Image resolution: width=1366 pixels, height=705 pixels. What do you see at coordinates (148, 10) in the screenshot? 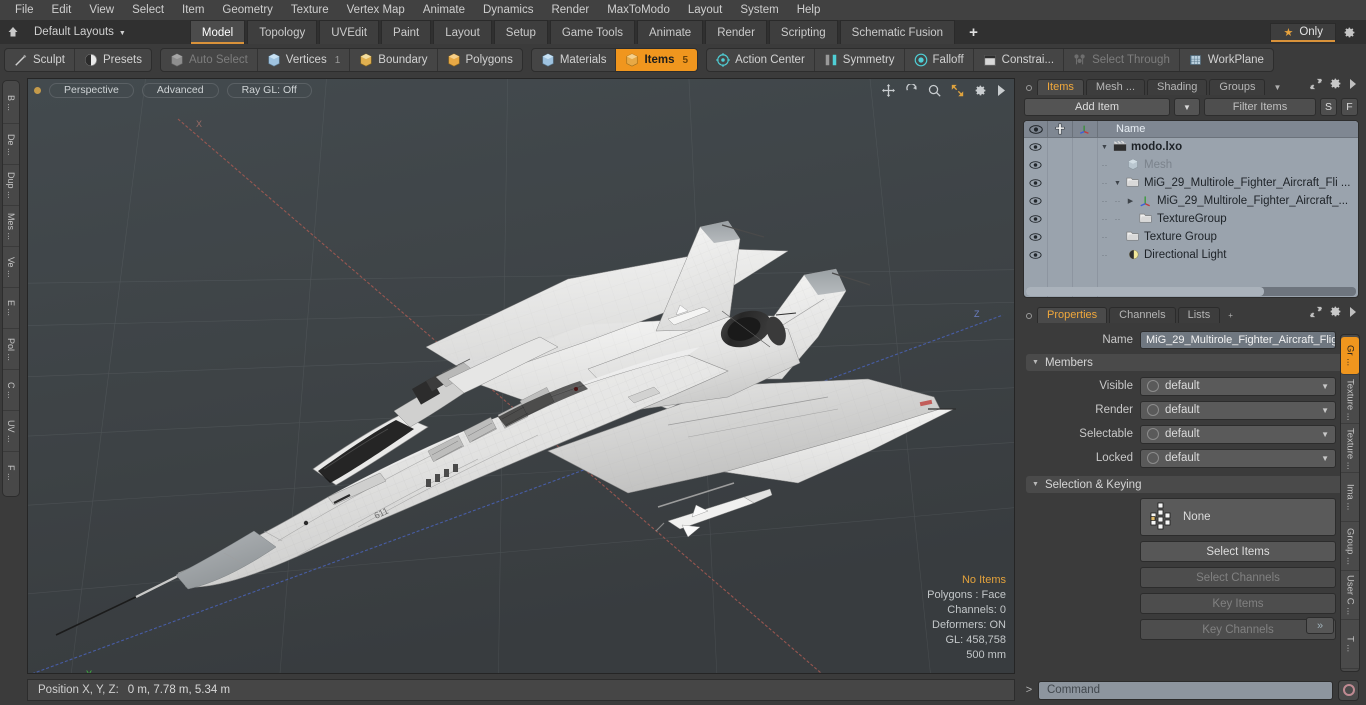
I see `menu-item-select: Select` at bounding box center [148, 10].